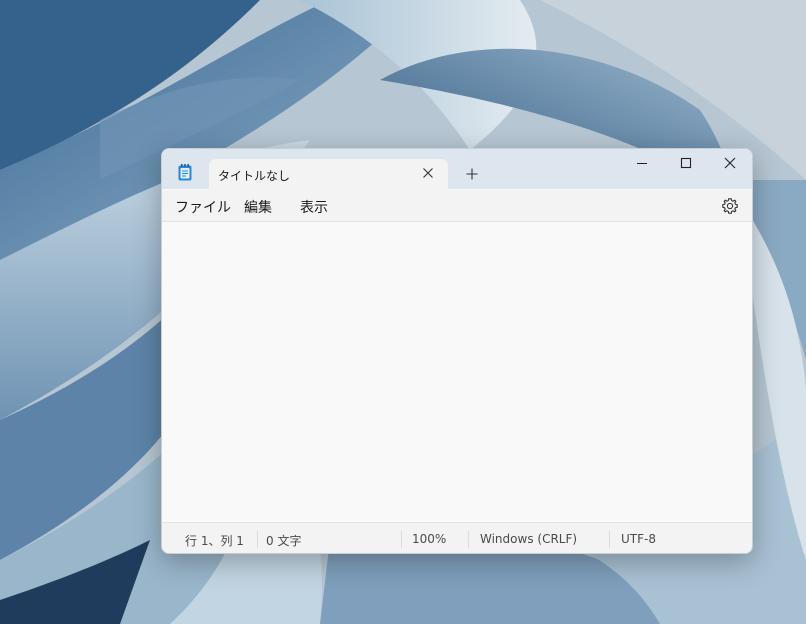 This screenshot has width=806, height=624. Describe the element at coordinates (328, 174) in the screenshot. I see `tab-untitled: タイトルなし` at that location.